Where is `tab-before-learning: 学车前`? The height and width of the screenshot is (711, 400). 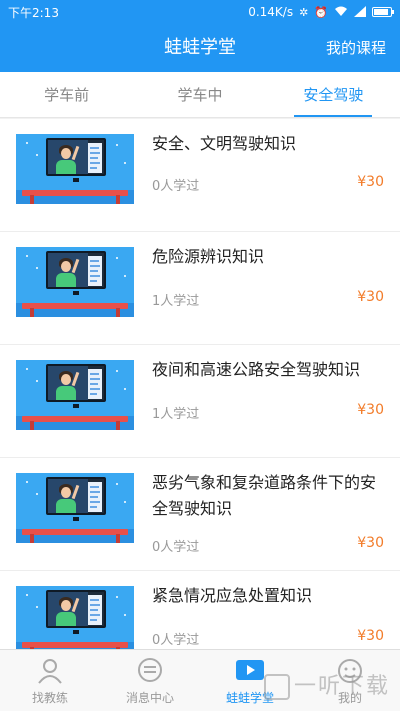
tab-before-learning: 学车前 is located at coordinates (66, 94).